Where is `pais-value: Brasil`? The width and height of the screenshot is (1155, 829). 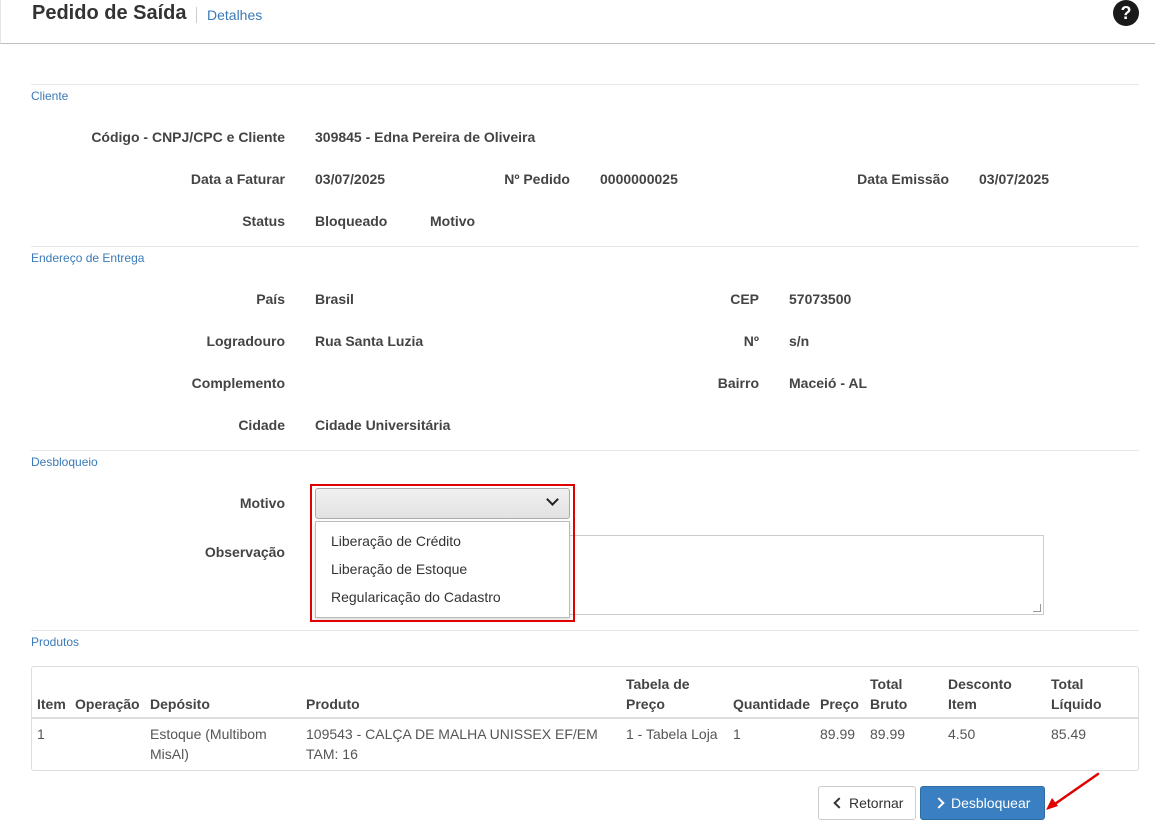
pais-value: Brasil is located at coordinates (334, 299).